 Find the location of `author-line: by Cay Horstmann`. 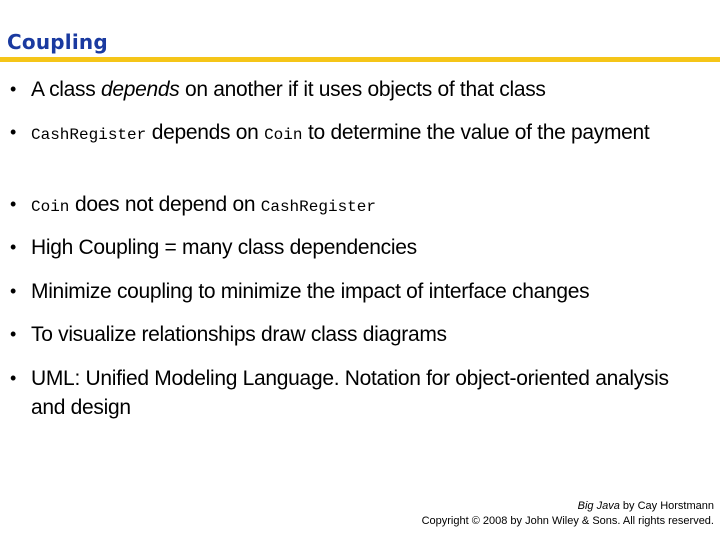

author-line: by Cay Horstmann is located at coordinates (666, 506).